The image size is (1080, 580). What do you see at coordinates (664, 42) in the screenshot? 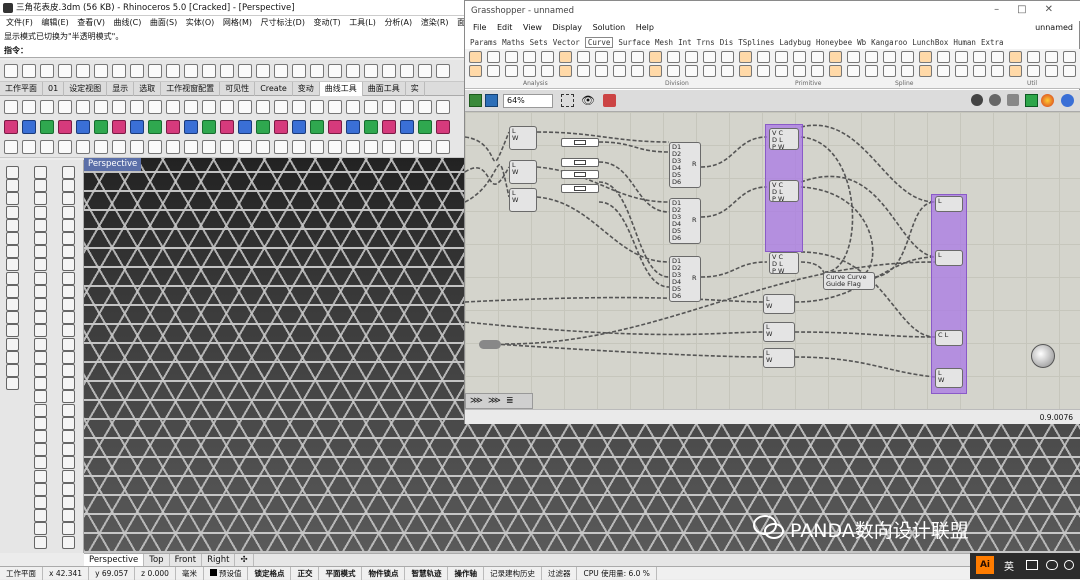
I see `gh-tab-mesh: Mesh` at bounding box center [664, 42].